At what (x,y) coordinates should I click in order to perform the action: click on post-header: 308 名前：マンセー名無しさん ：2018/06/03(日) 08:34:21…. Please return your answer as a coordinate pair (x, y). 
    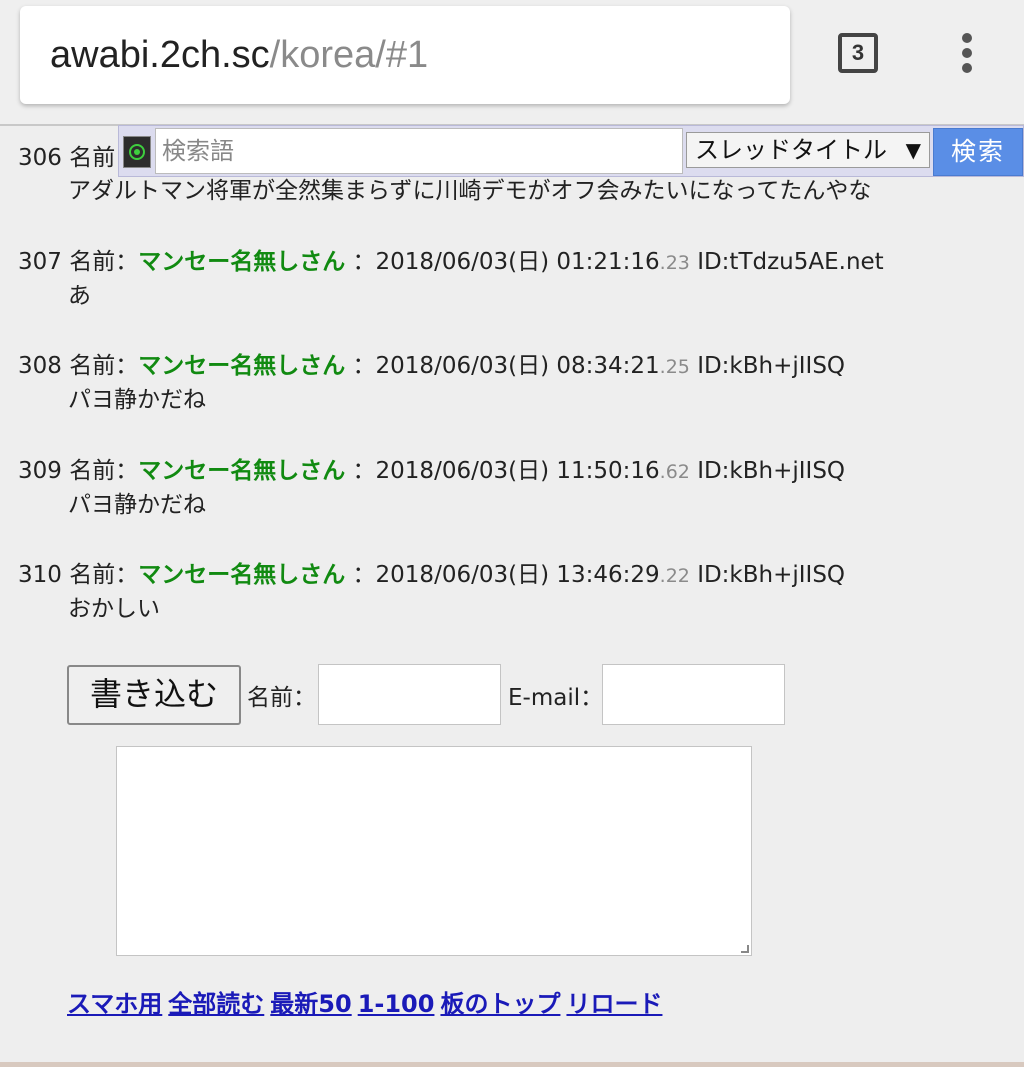
    Looking at the image, I should click on (513, 366).